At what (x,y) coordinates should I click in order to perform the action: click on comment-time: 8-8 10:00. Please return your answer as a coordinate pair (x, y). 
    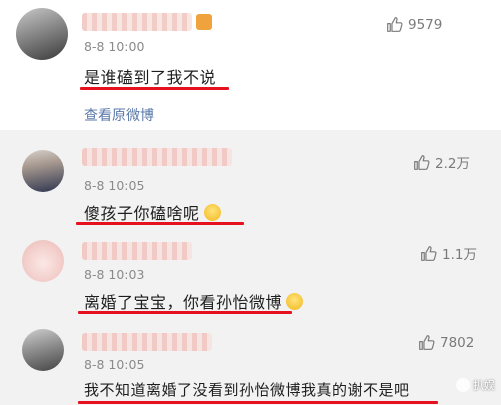
    Looking at the image, I should click on (114, 46).